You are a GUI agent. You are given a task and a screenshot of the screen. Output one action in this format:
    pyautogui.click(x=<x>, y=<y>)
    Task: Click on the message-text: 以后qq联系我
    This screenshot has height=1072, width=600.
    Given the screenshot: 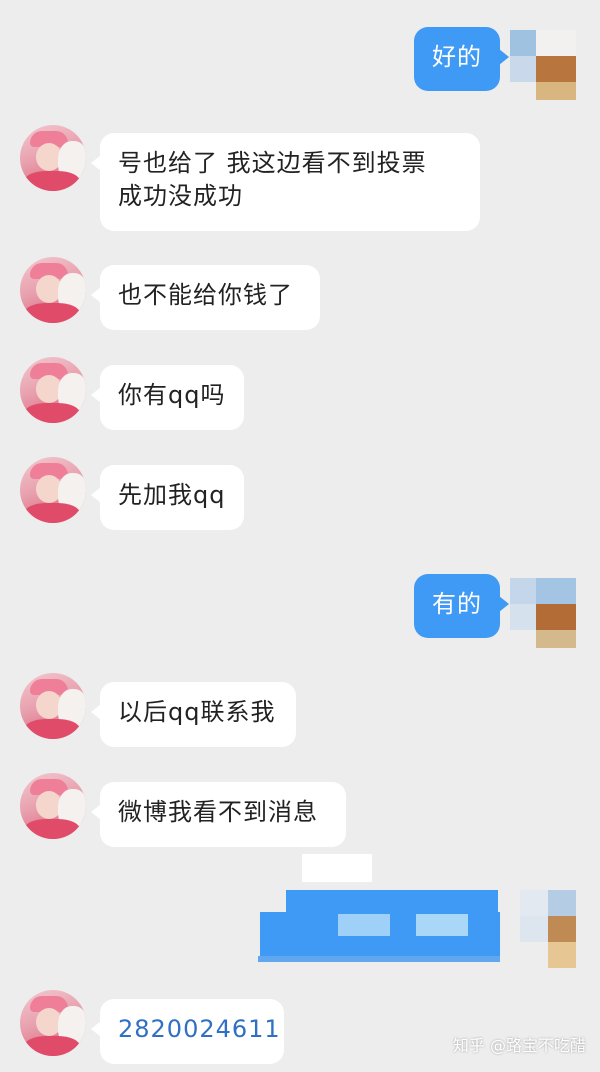 What is the action you would take?
    pyautogui.click(x=197, y=712)
    